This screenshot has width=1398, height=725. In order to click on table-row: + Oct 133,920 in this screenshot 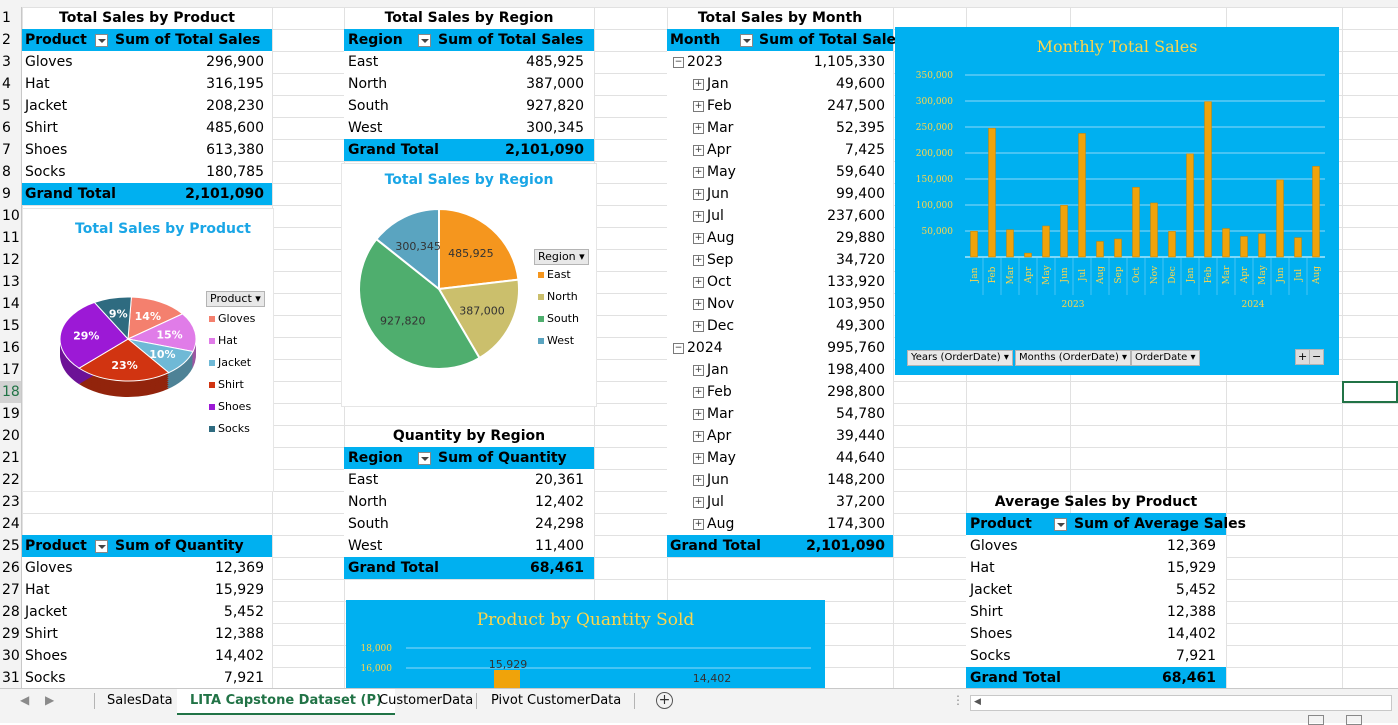, I will do `click(780, 282)`.